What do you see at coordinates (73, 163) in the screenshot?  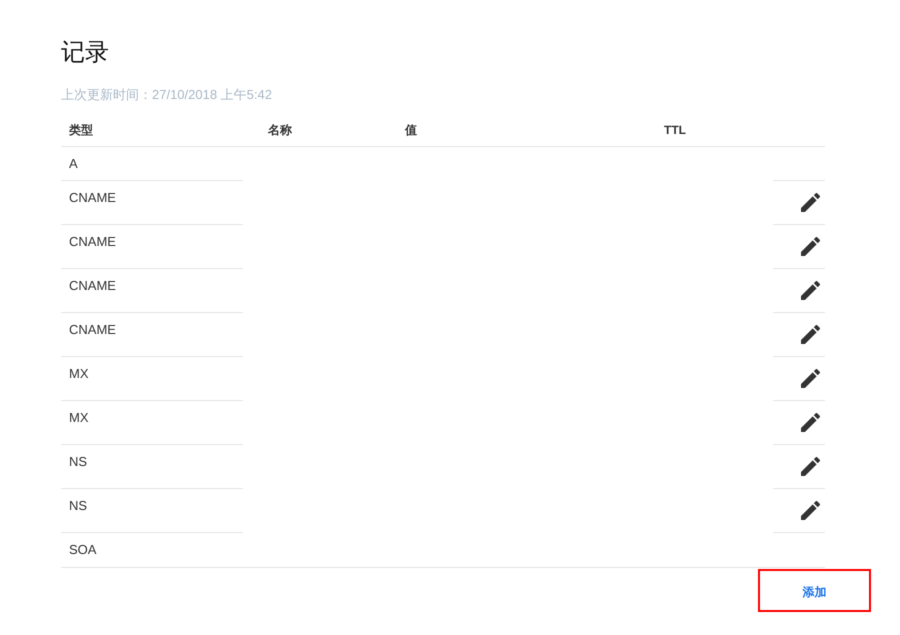 I see `record-type: A` at bounding box center [73, 163].